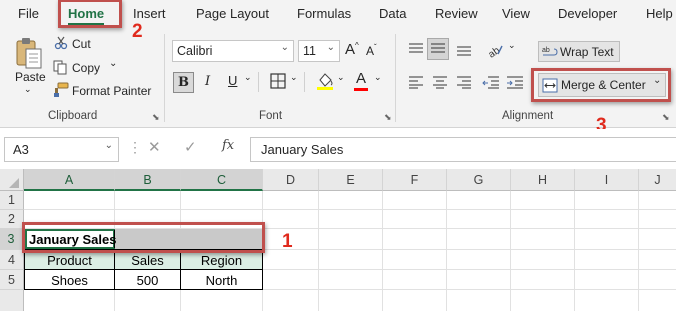  What do you see at coordinates (29, 53) in the screenshot?
I see `paste-icon` at bounding box center [29, 53].